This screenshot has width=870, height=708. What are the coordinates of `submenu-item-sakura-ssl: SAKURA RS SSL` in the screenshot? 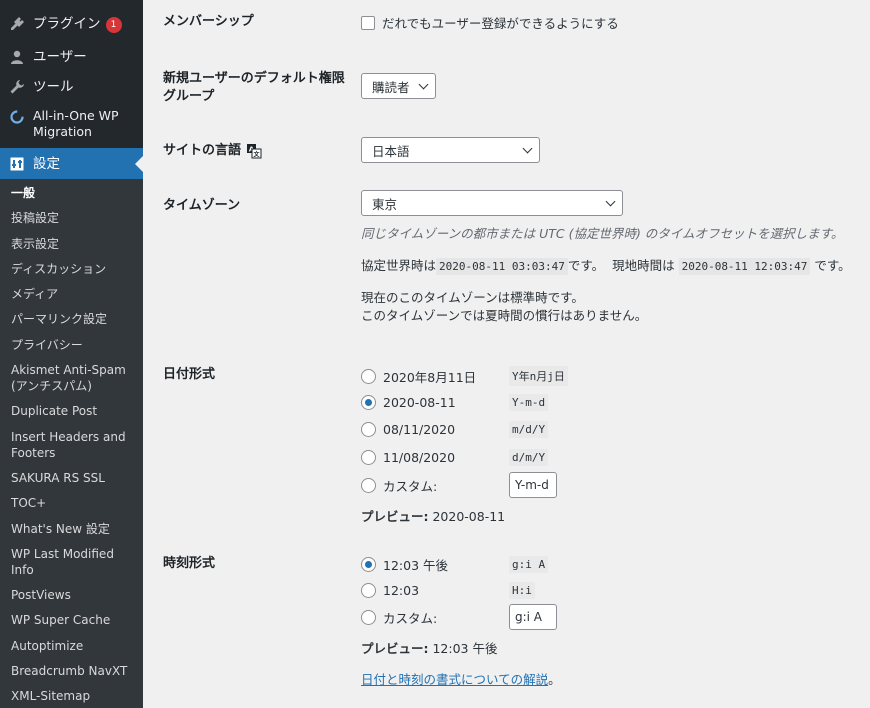 It's located at (71, 478).